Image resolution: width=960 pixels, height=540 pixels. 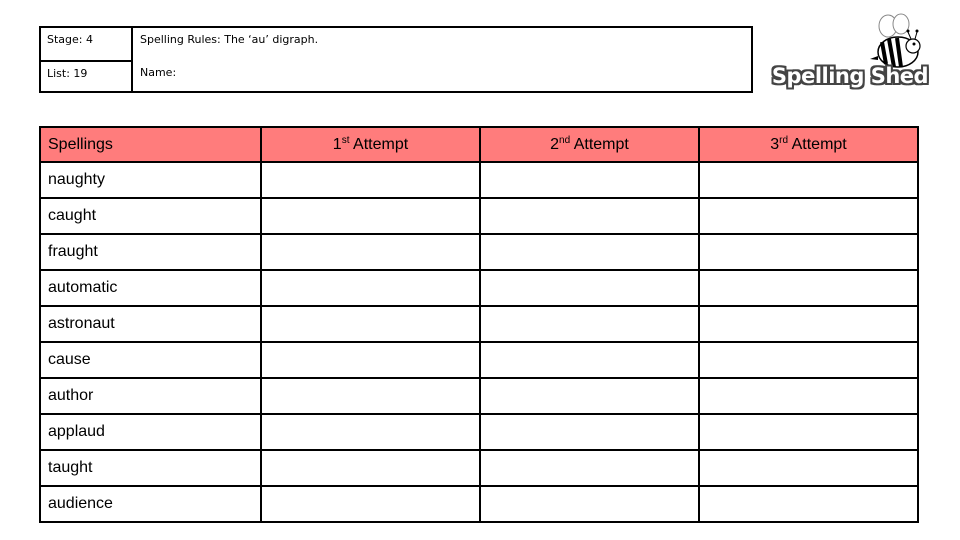 I want to click on spelling-word: applaud, so click(x=150, y=432).